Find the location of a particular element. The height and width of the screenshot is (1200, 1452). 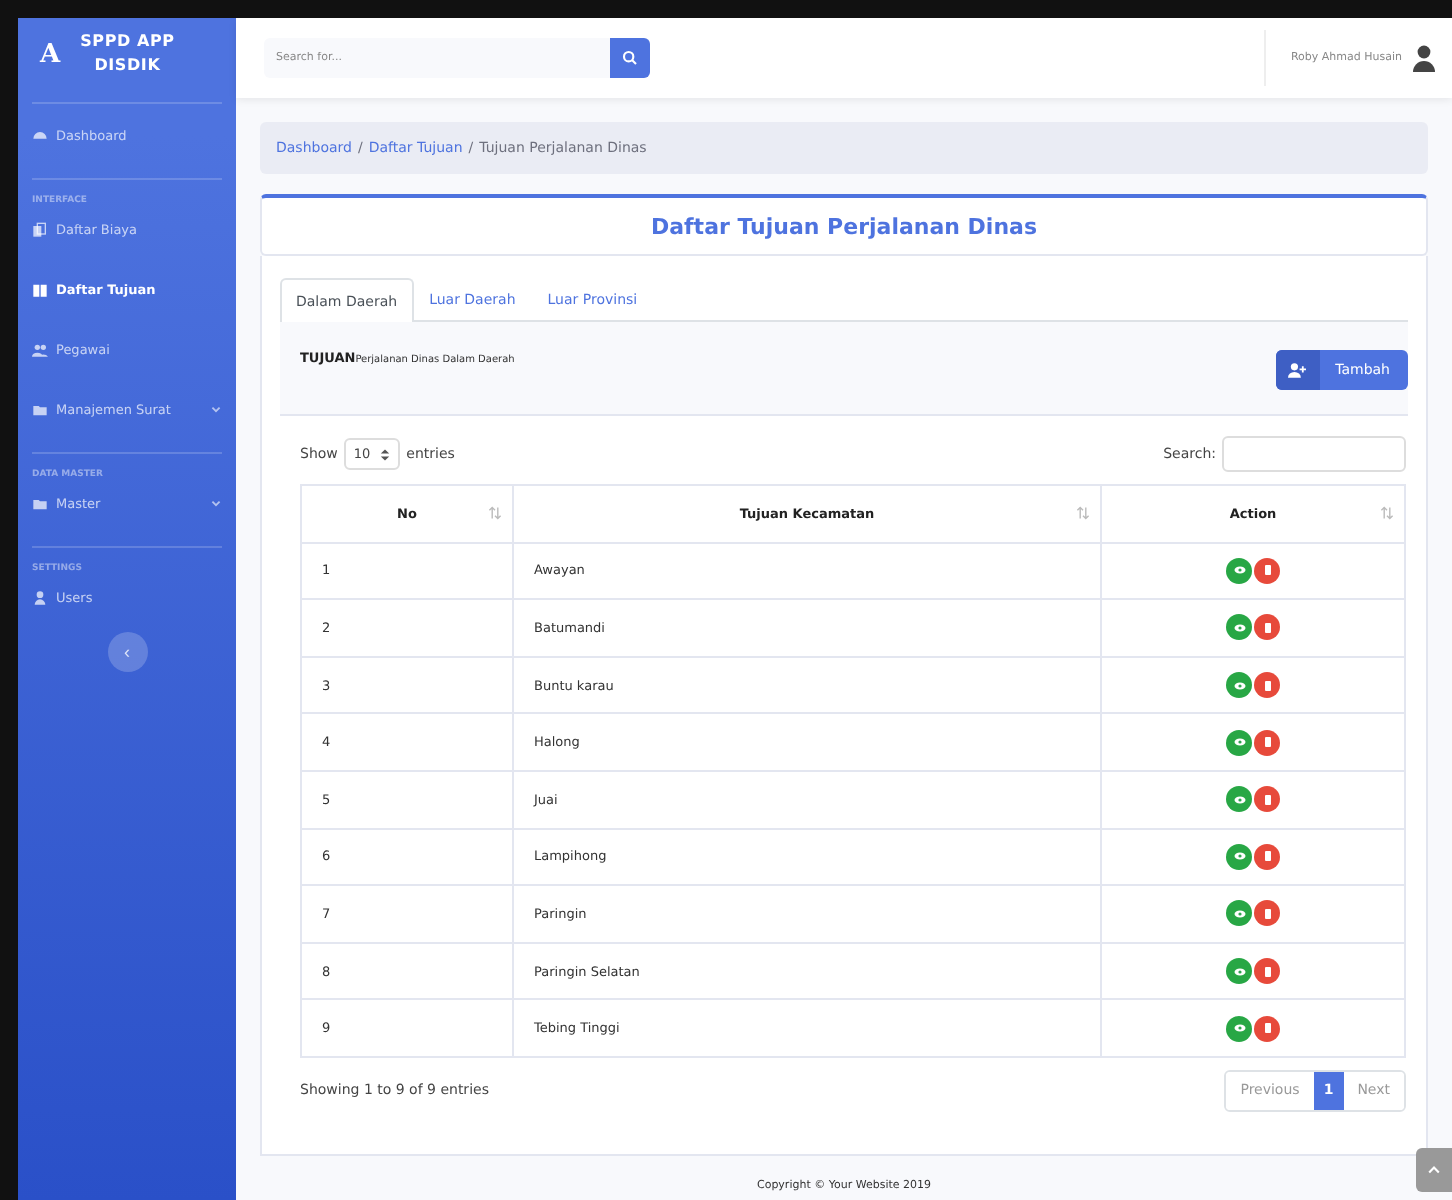

user-icon is located at coordinates (40, 598).